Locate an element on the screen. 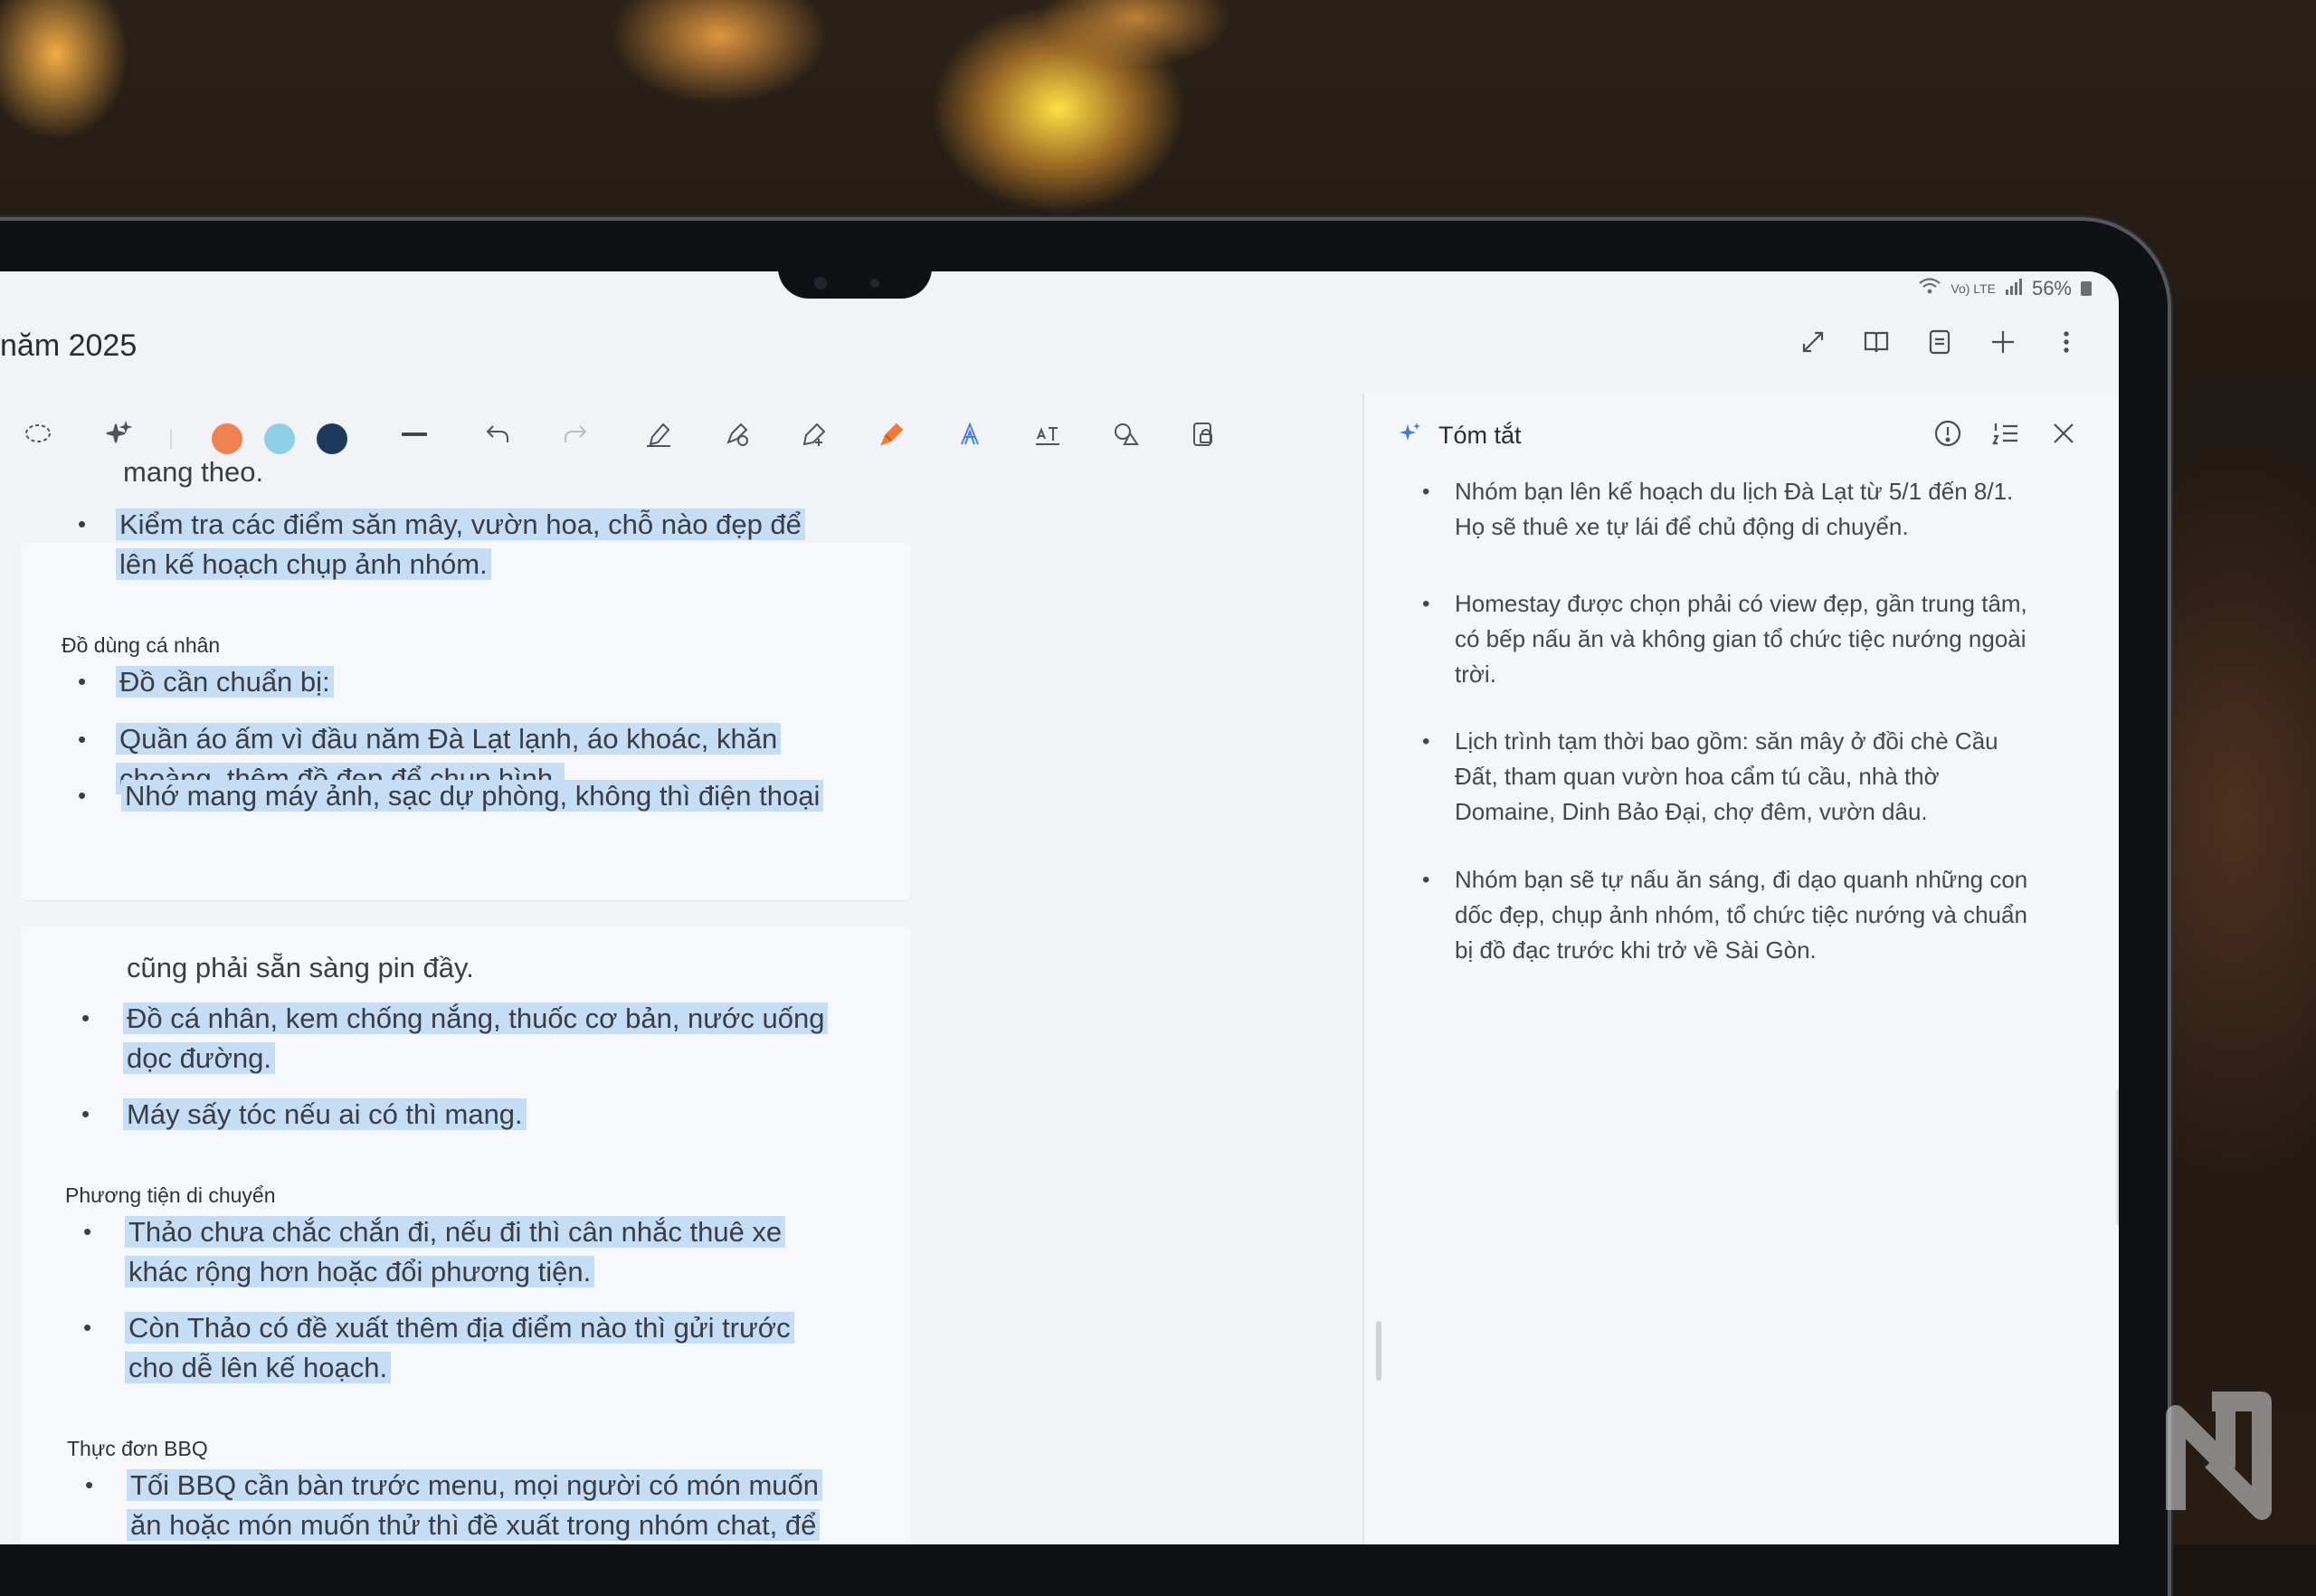  document-icon is located at coordinates (1939, 345).